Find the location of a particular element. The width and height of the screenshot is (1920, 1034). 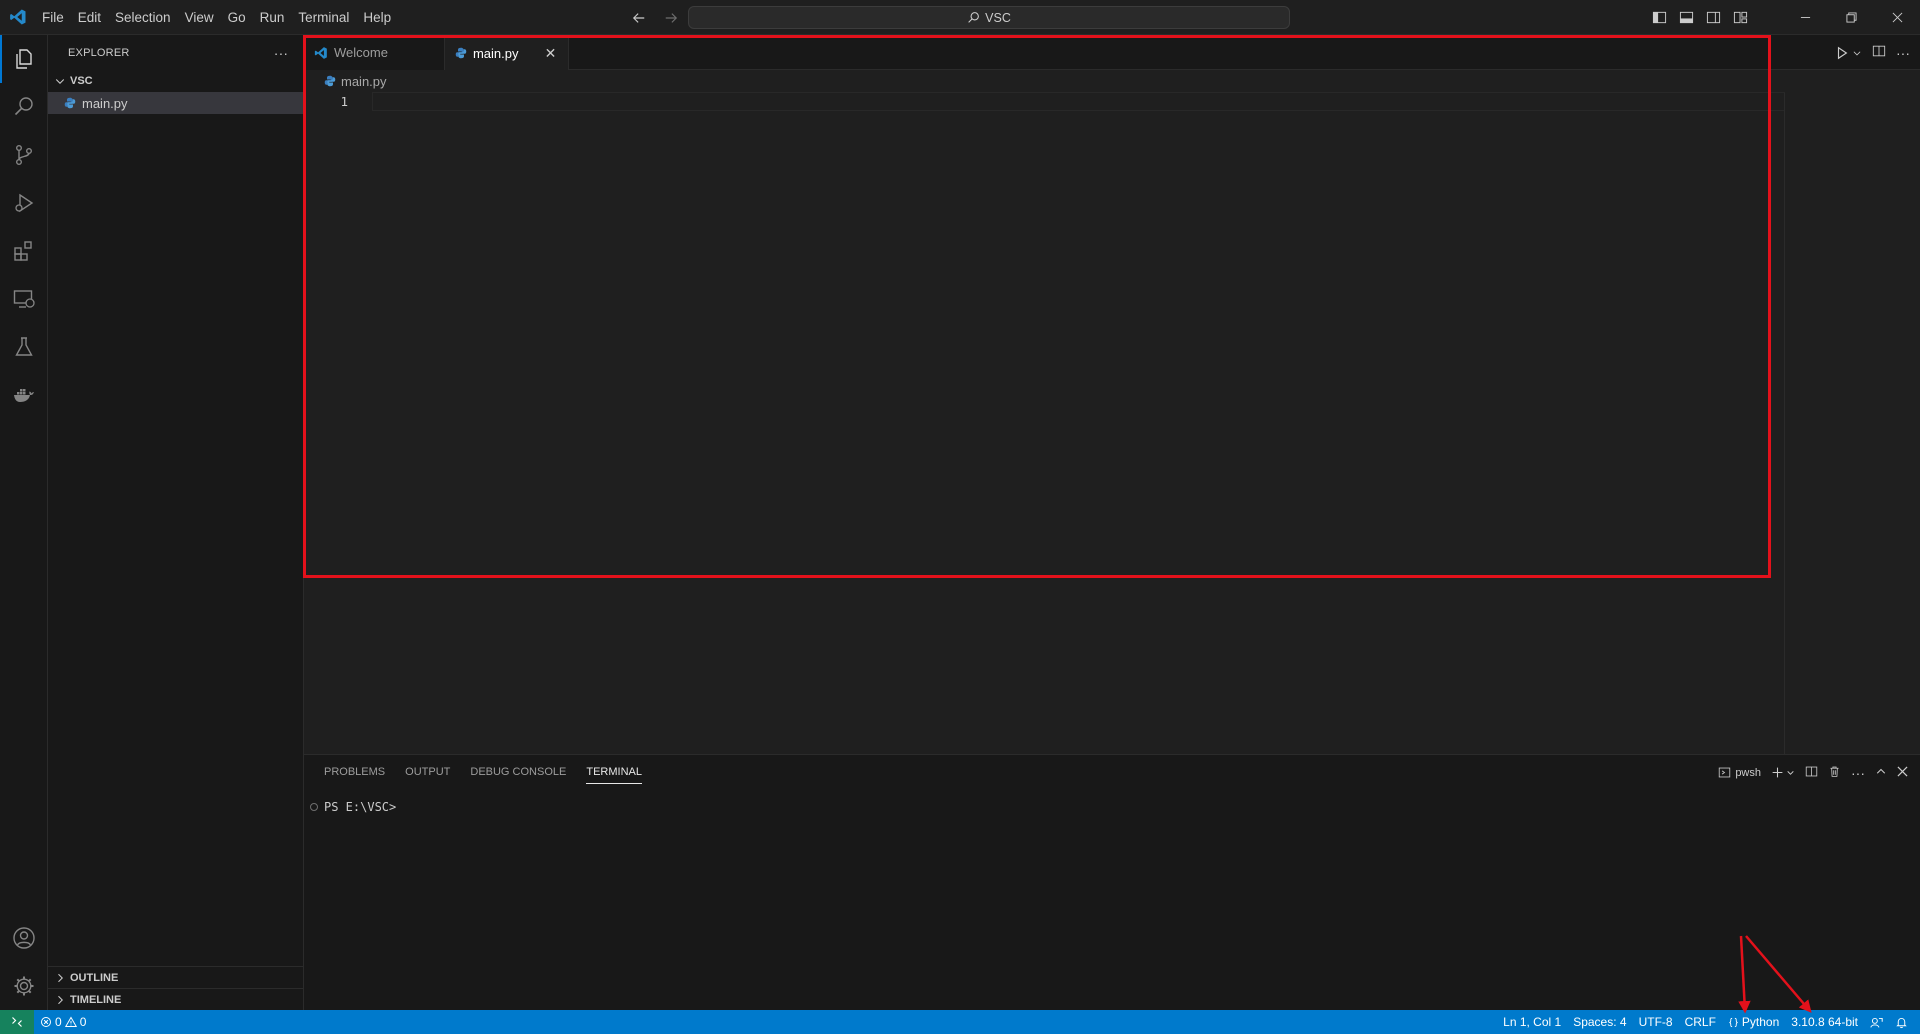

tab-welcome: Welcome is located at coordinates (374, 52).